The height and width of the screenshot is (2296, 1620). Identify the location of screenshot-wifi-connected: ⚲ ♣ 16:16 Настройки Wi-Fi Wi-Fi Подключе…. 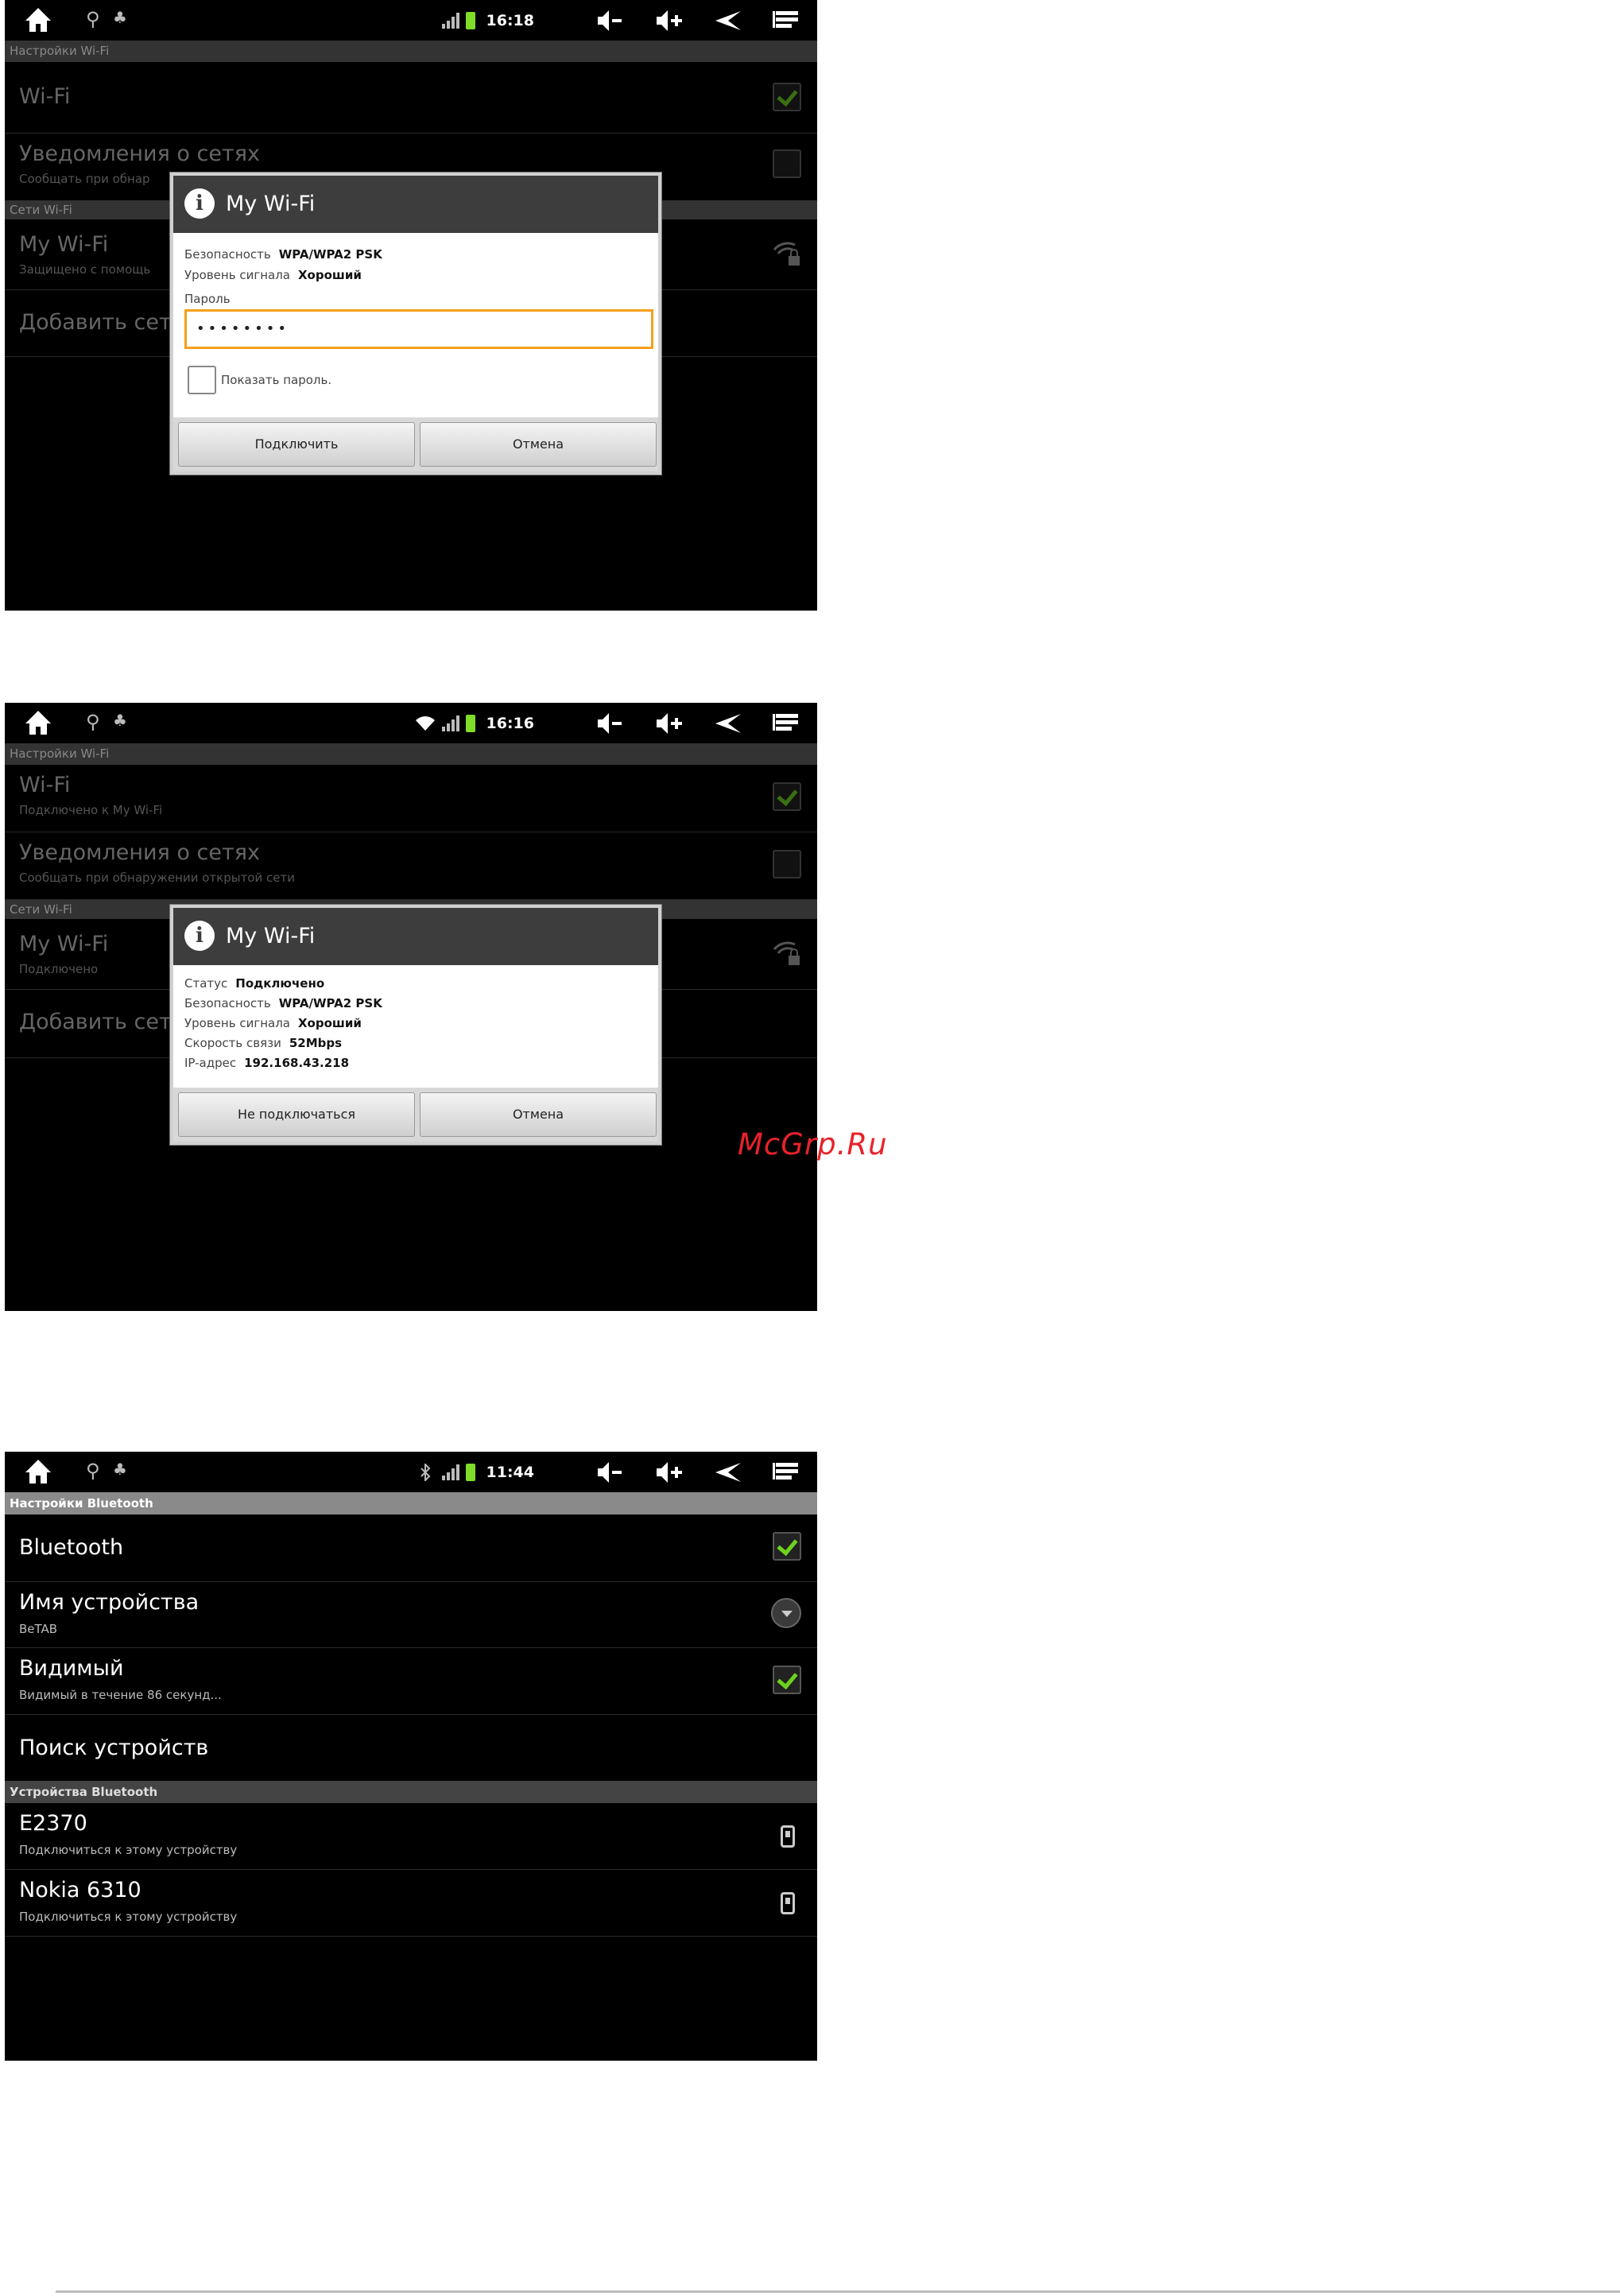
(411, 1007).